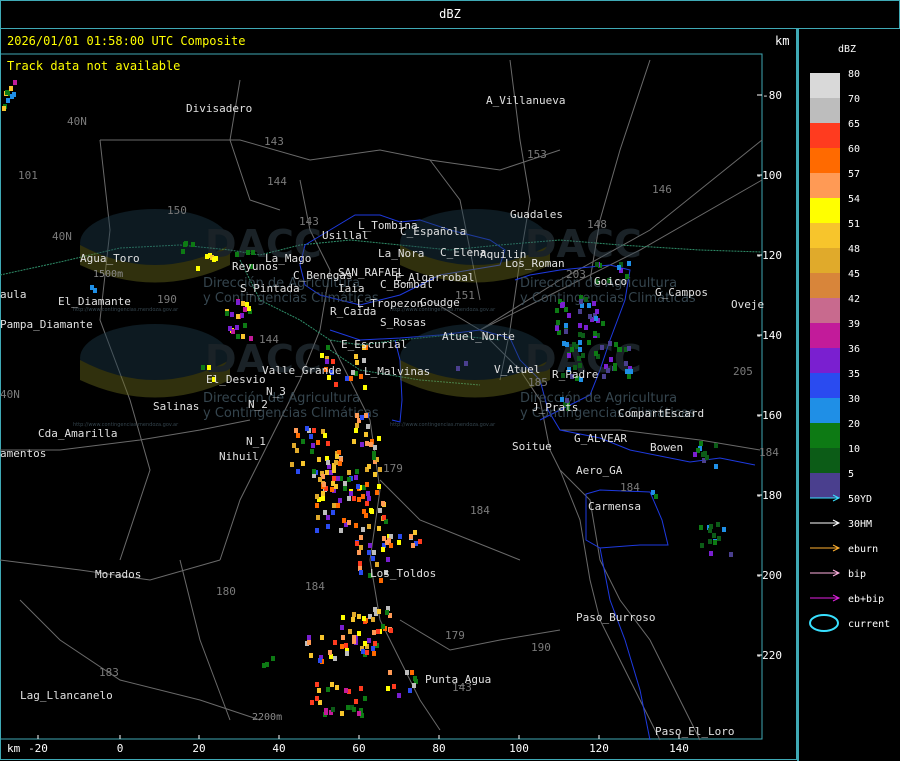 Image resolution: width=900 pixels, height=761 pixels. What do you see at coordinates (219, 108) in the screenshot?
I see `place-label: Divisadero` at bounding box center [219, 108].